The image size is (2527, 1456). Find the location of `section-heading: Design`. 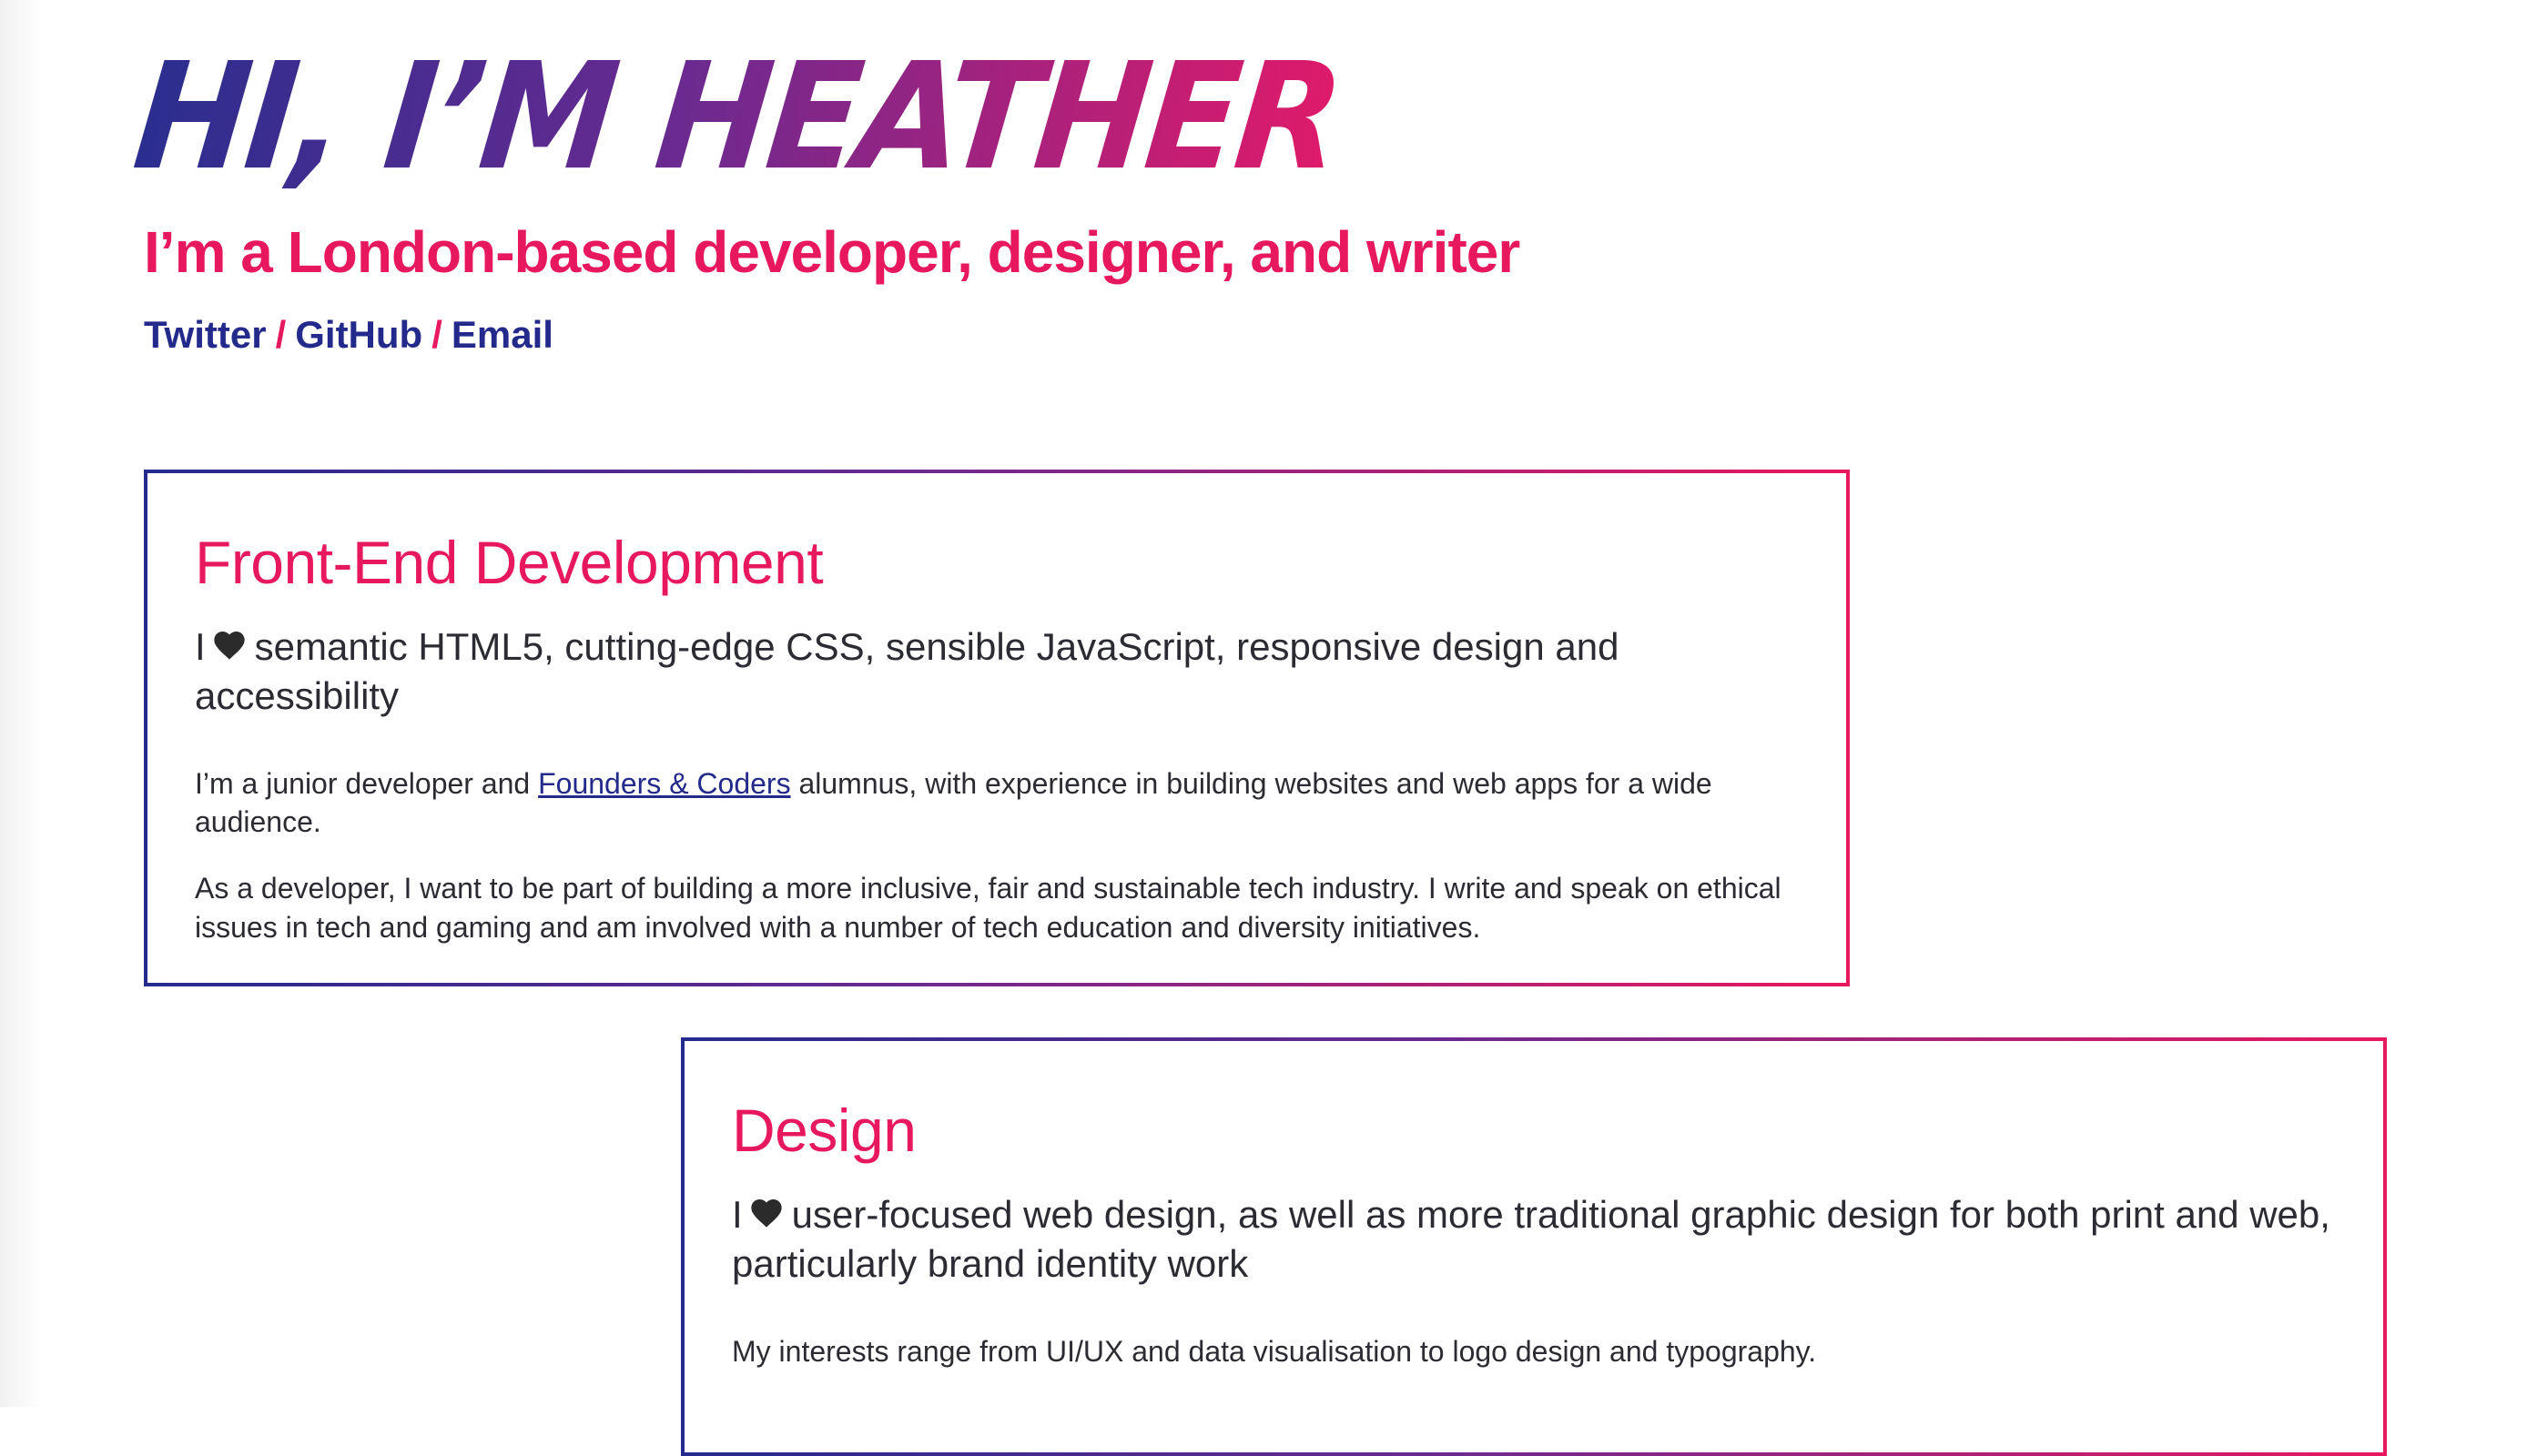

section-heading: Design is located at coordinates (824, 1130).